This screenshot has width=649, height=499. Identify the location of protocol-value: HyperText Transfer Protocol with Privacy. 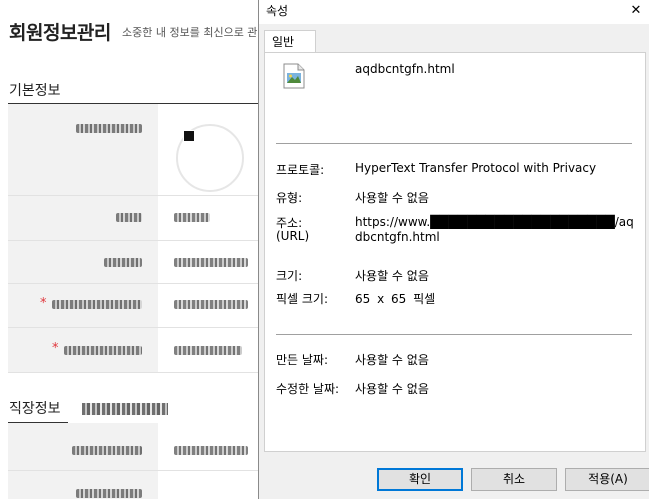
(476, 168).